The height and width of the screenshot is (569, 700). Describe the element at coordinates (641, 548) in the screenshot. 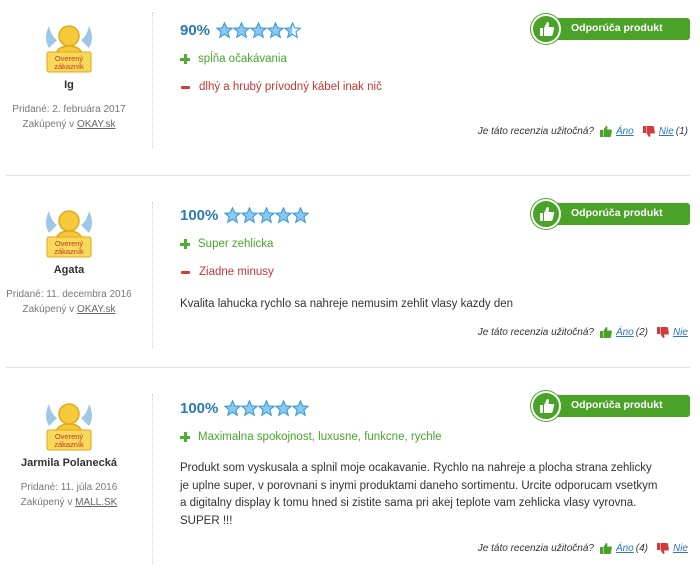

I see `yes-count: (4)` at that location.